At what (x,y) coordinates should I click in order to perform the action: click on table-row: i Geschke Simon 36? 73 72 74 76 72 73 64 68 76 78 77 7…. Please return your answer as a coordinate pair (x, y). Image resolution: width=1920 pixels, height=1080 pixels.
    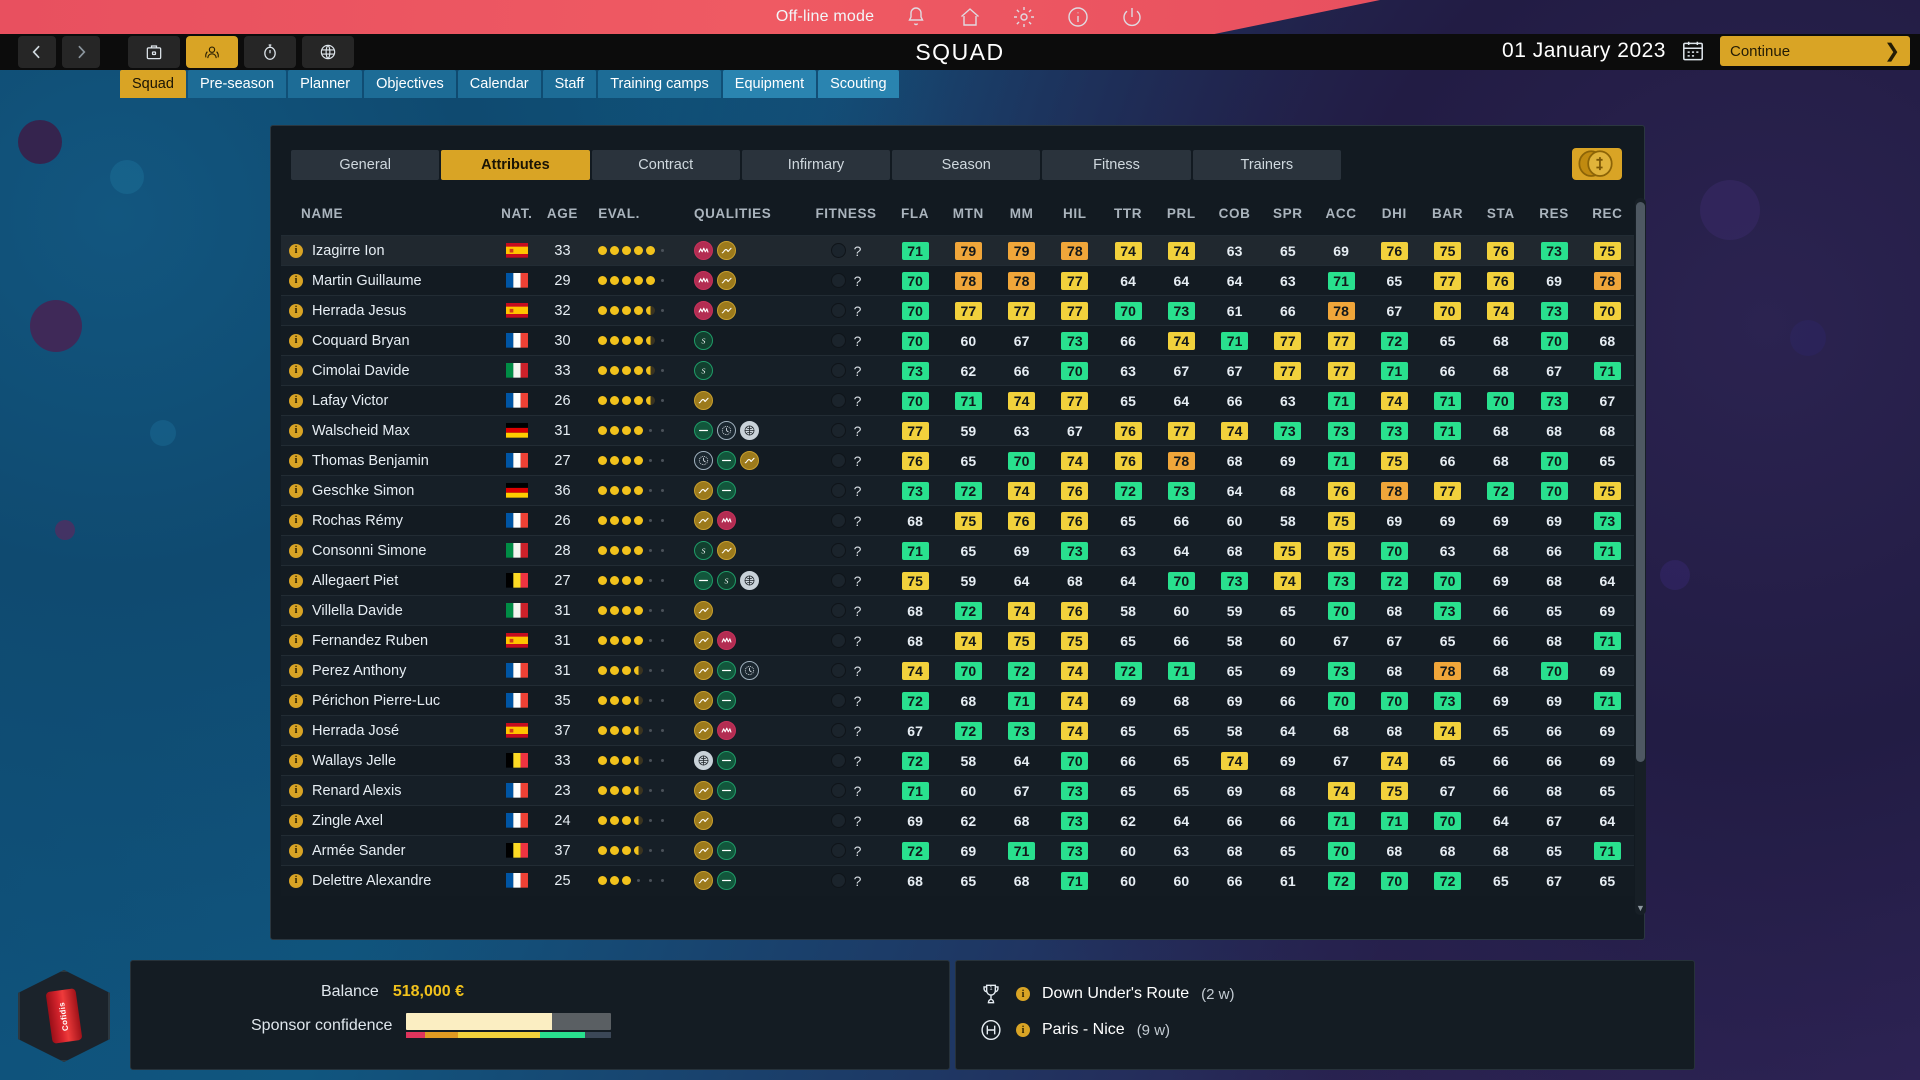
    Looking at the image, I should click on (957, 490).